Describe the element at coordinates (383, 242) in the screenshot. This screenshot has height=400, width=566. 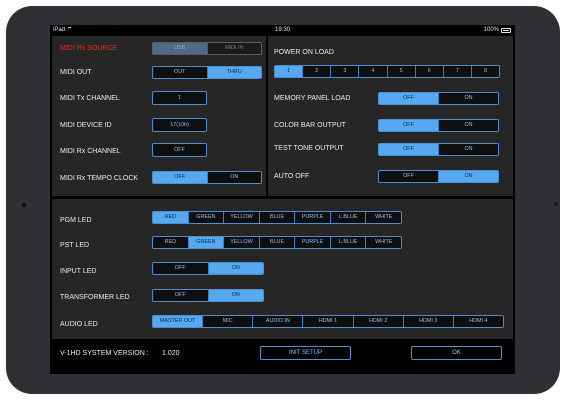
I see `pst-led-option-white: WHITE` at that location.